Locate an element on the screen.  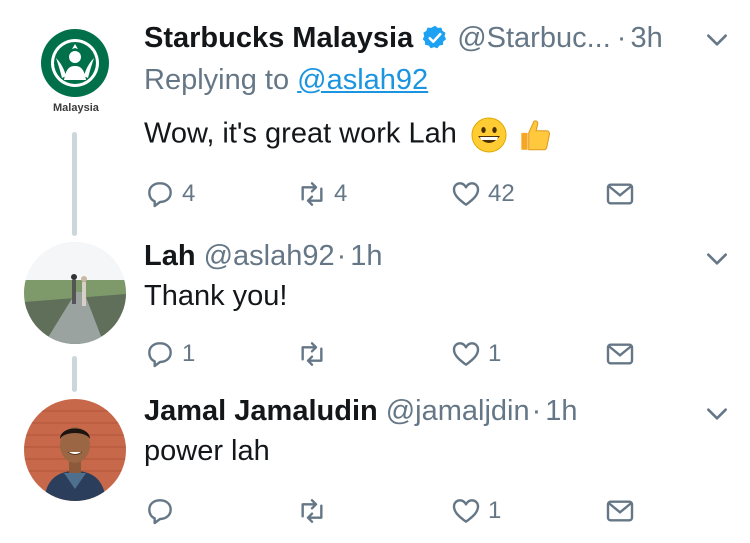
replying-to: Replying to @aslah92 is located at coordinates (286, 80).